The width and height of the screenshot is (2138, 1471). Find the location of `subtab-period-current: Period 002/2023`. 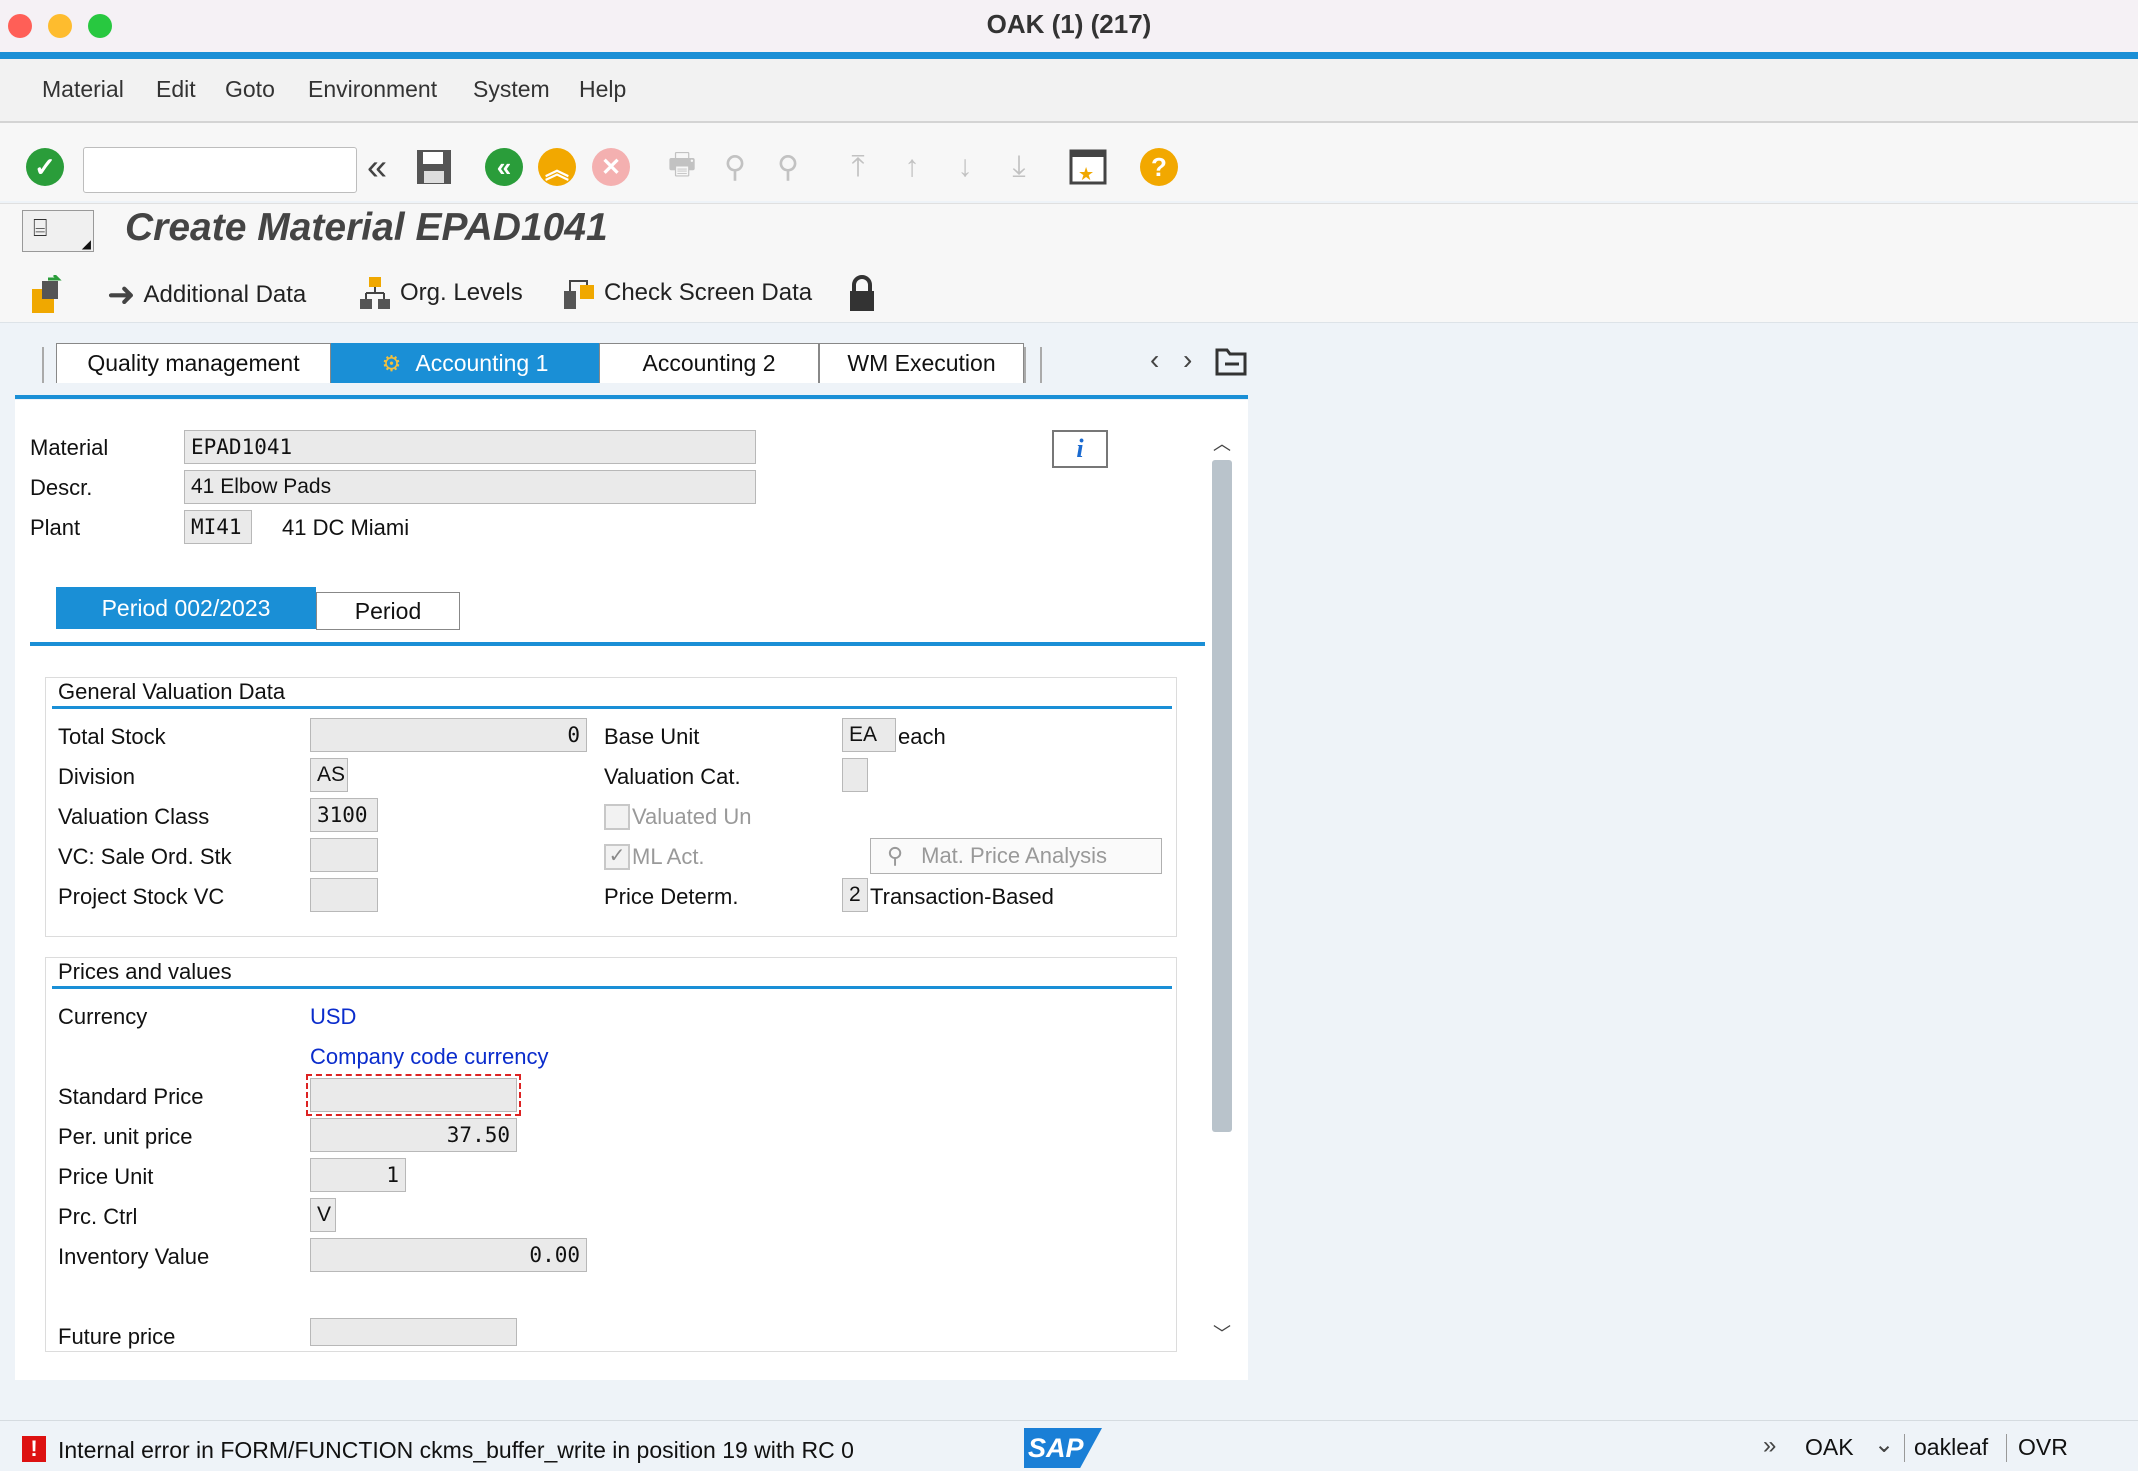

subtab-period-current: Period 002/2023 is located at coordinates (186, 608).